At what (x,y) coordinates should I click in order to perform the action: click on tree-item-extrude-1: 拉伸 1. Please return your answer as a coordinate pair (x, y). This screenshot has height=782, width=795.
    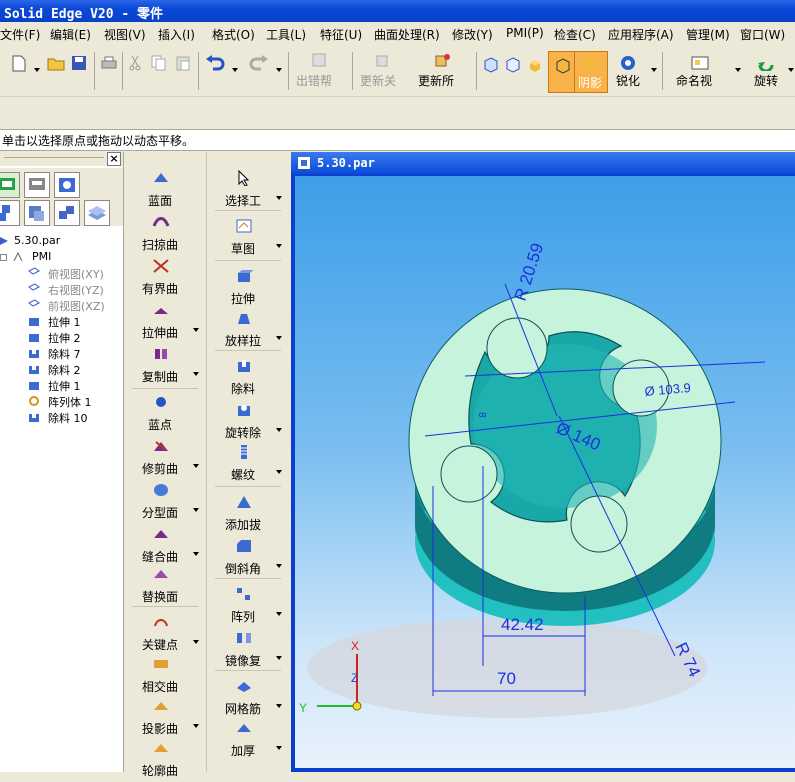
    Looking at the image, I should click on (61, 321).